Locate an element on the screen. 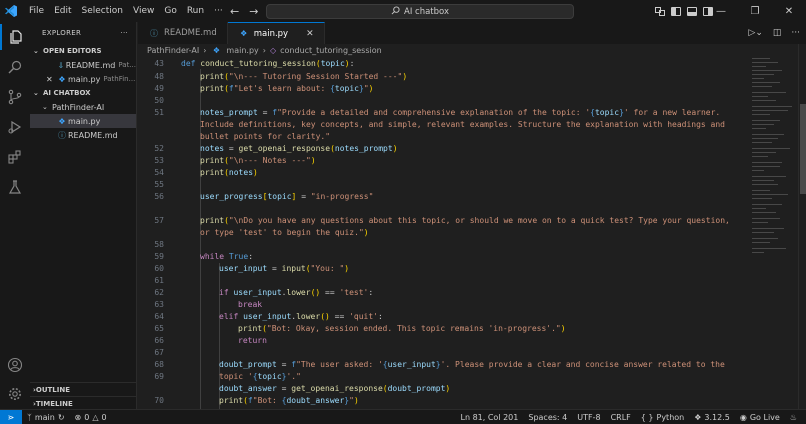 This screenshot has height=424, width=806. code-line: print(f"Let's learn about: {topic}") is located at coordinates (287, 88).